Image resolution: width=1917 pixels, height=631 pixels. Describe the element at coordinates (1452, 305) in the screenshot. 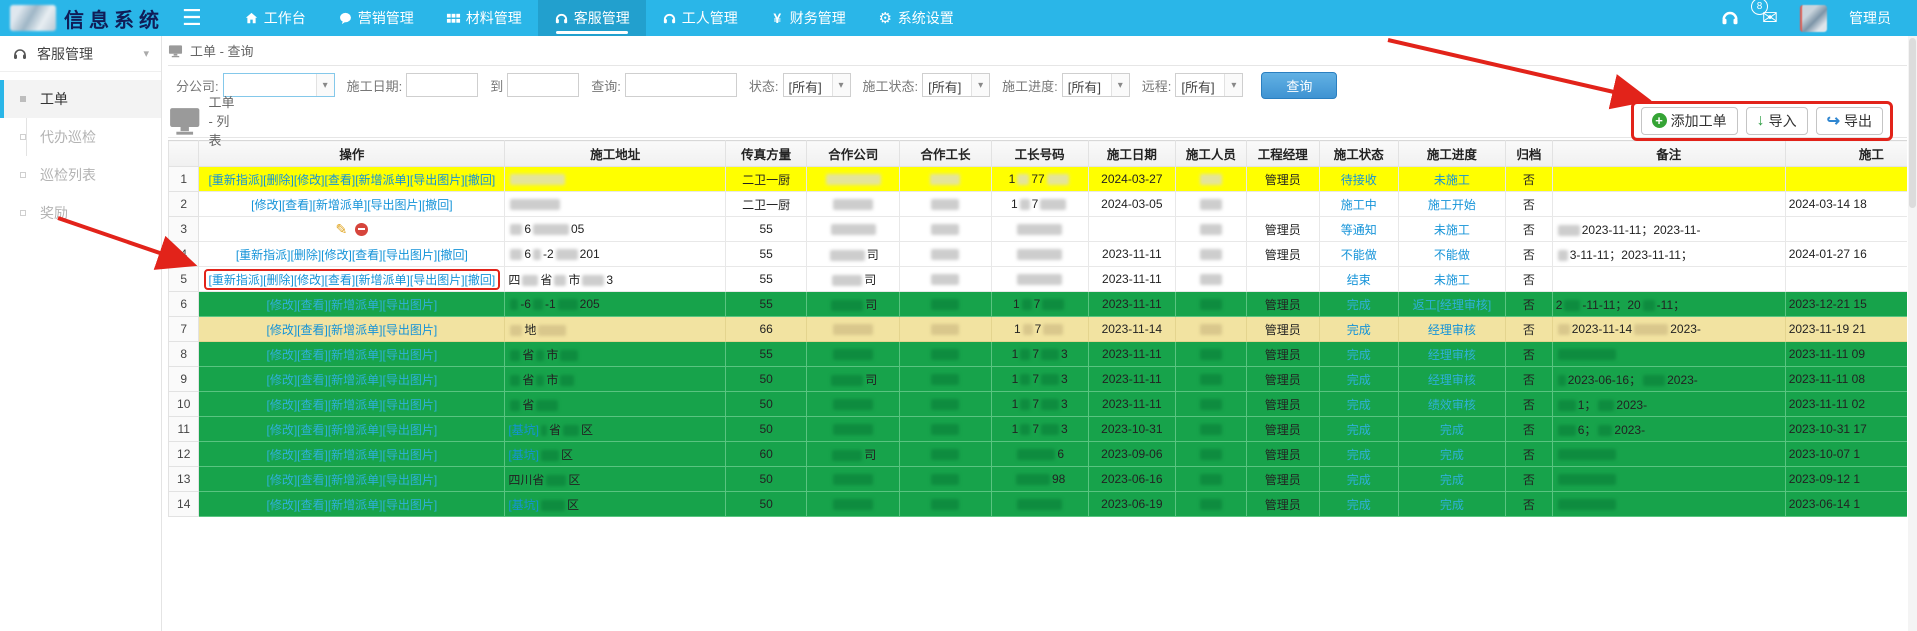

I see `progress-link: 返工[经理审核]` at that location.